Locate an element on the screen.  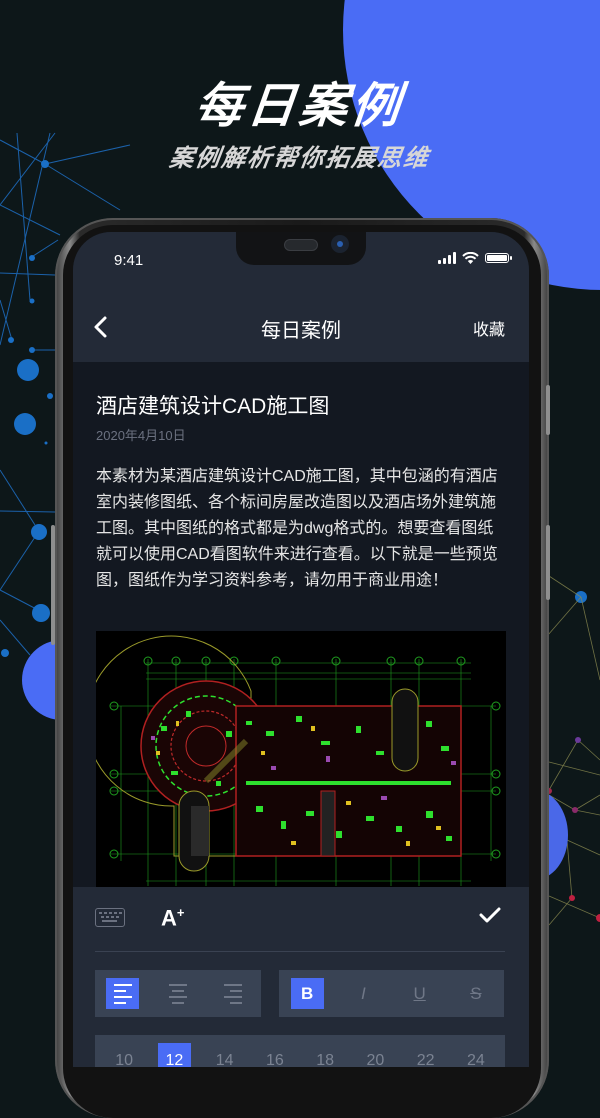
font-size-option: 10 is located at coordinates (124, 1055).